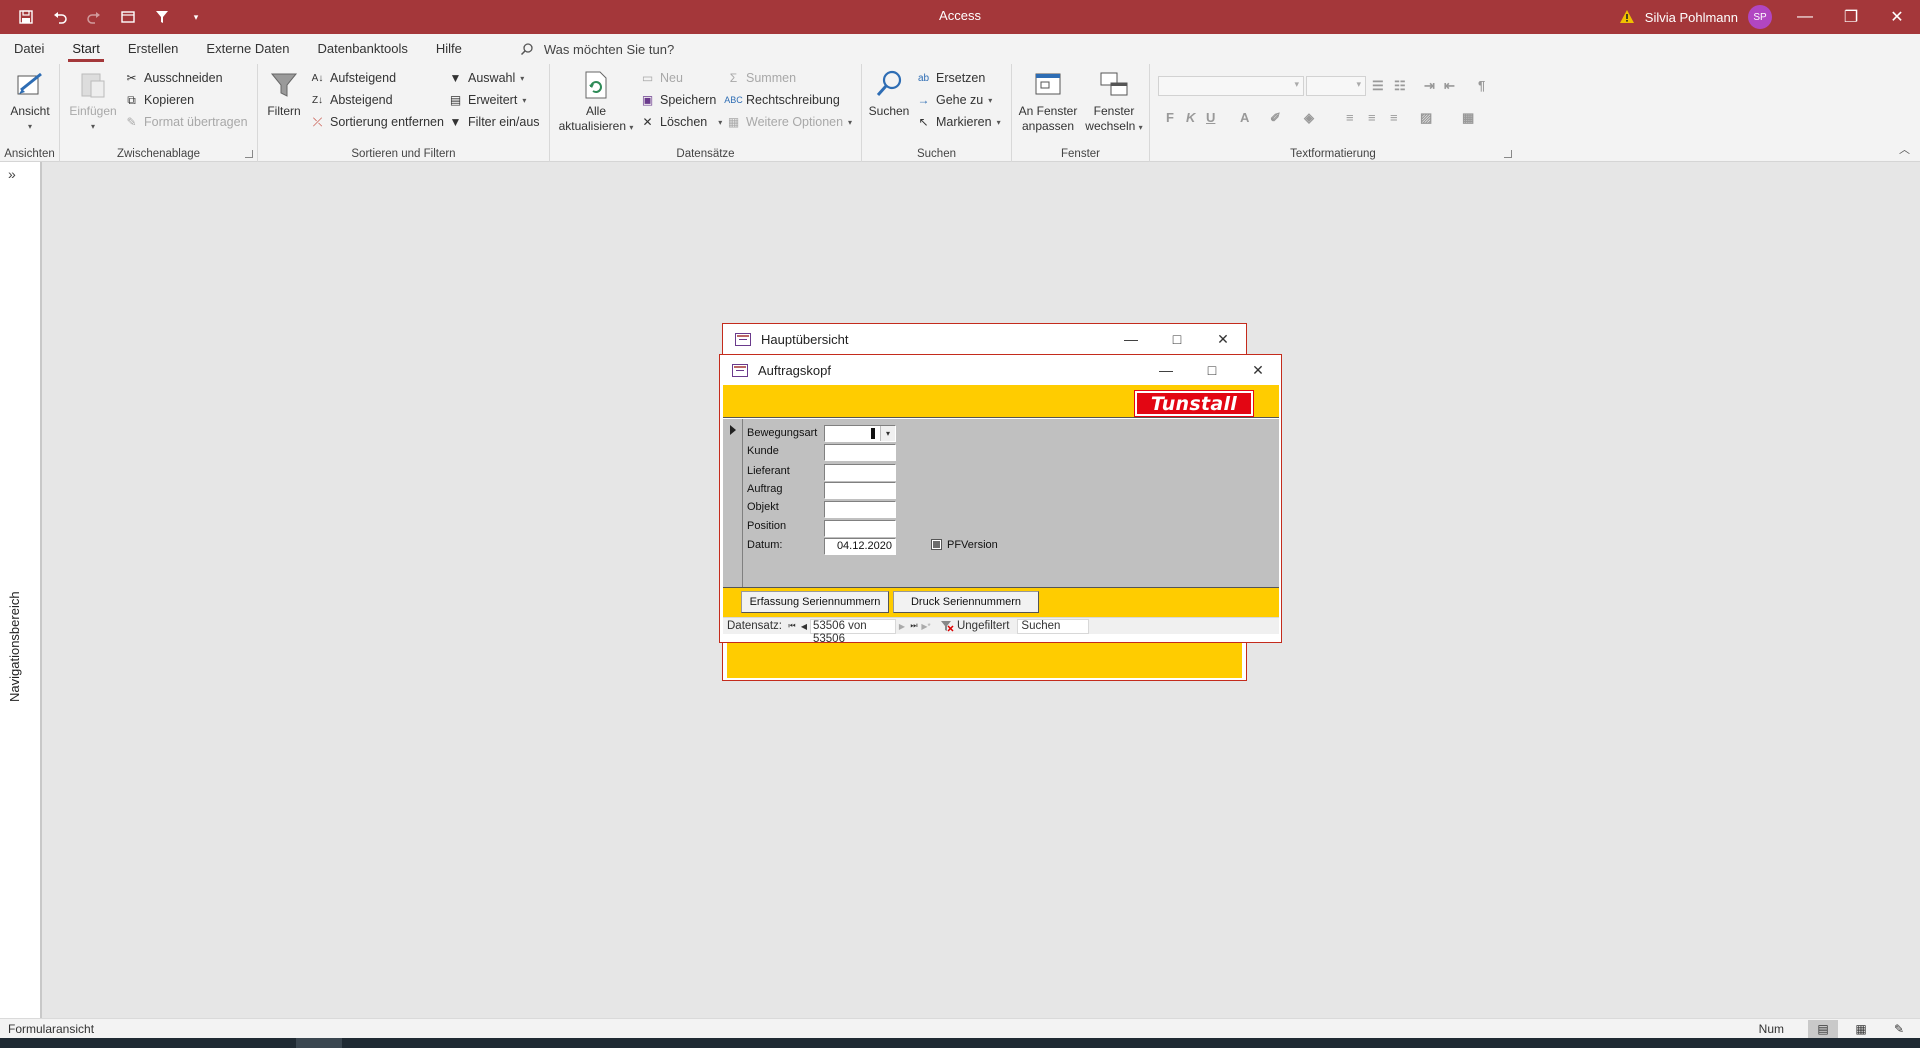 This screenshot has height=1048, width=1920. What do you see at coordinates (1170, 117) in the screenshot?
I see `bold-button: F` at bounding box center [1170, 117].